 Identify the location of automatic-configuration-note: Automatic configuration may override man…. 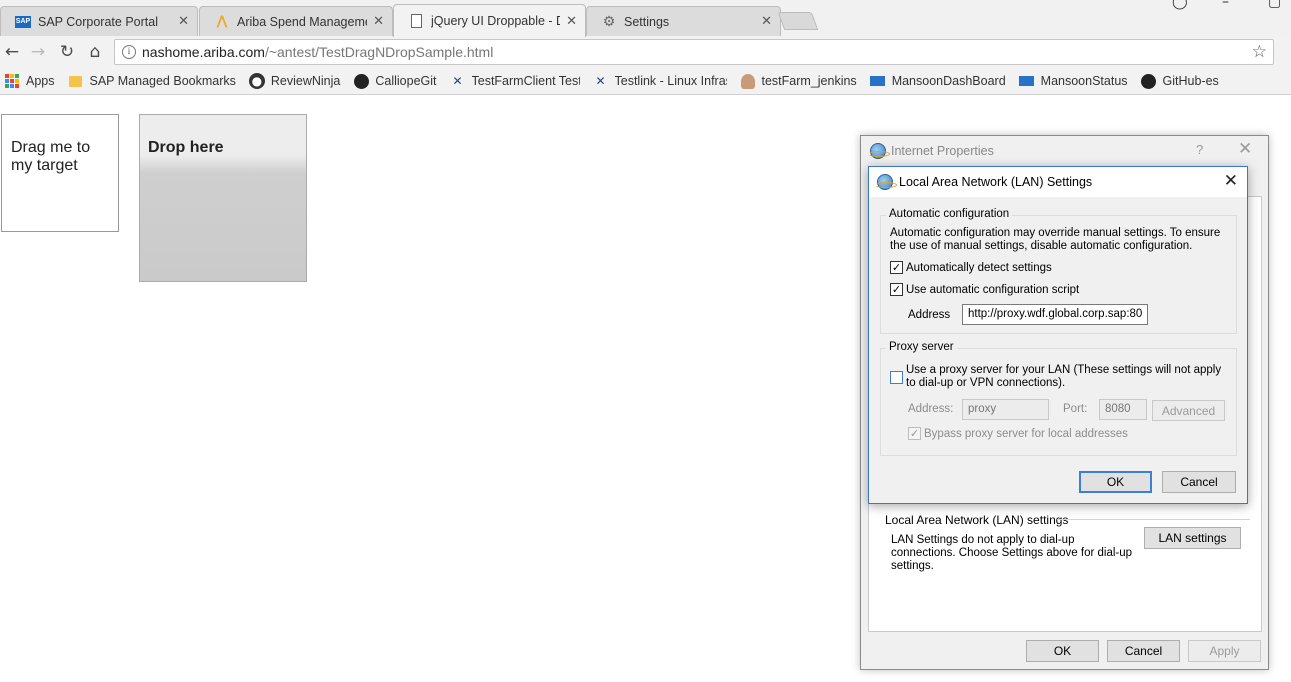
(1055, 239).